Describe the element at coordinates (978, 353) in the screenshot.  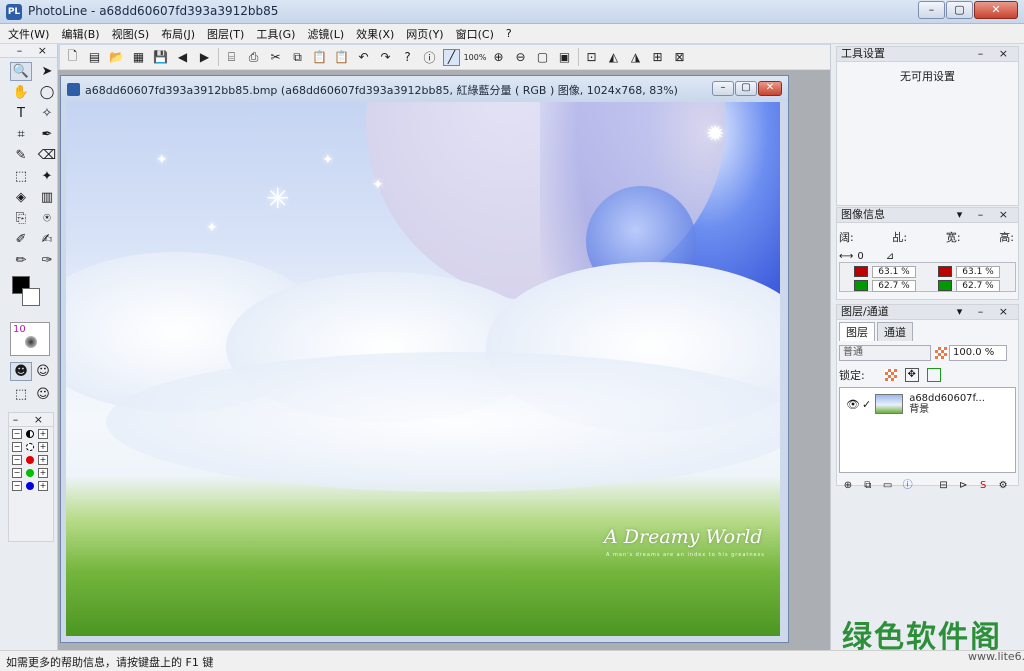
I see `opacity-field: 100.0 %` at that location.